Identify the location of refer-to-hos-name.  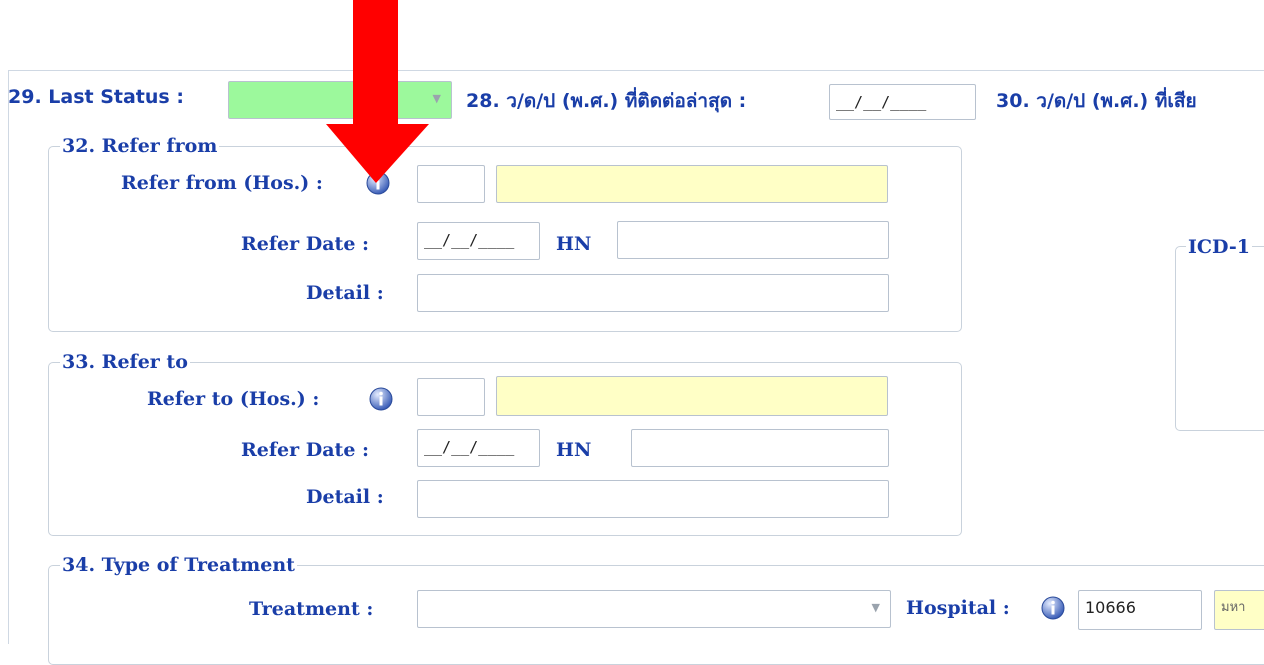
(692, 396).